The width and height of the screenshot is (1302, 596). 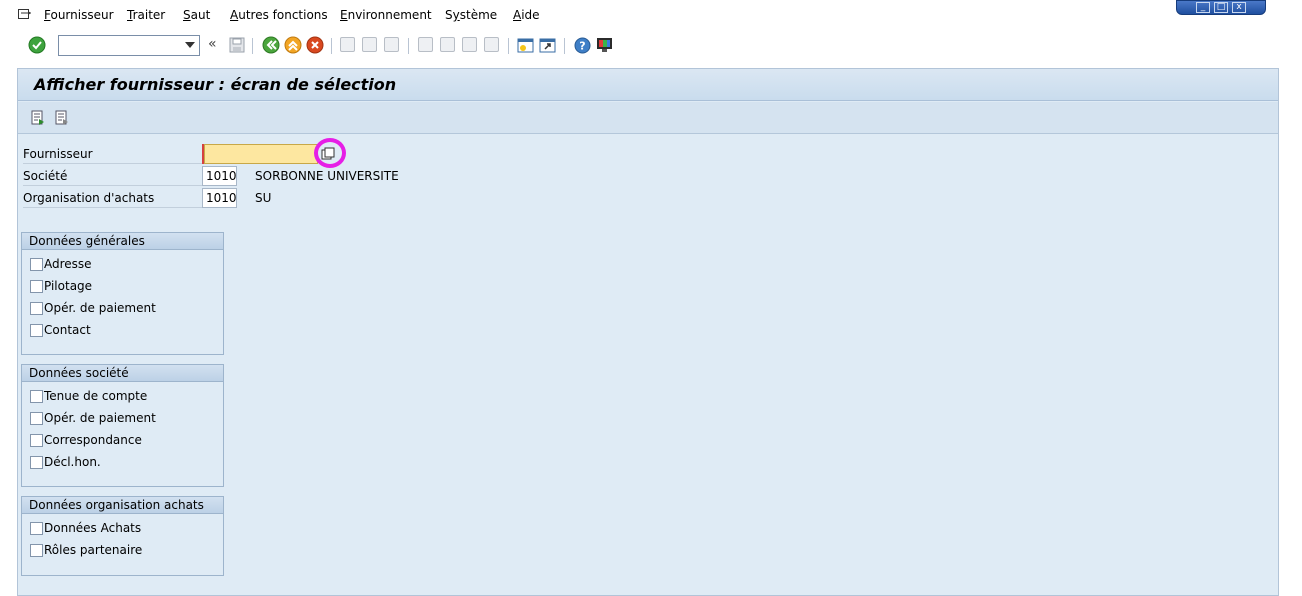 I want to click on checkbox-label: Tenue de compte, so click(x=96, y=396).